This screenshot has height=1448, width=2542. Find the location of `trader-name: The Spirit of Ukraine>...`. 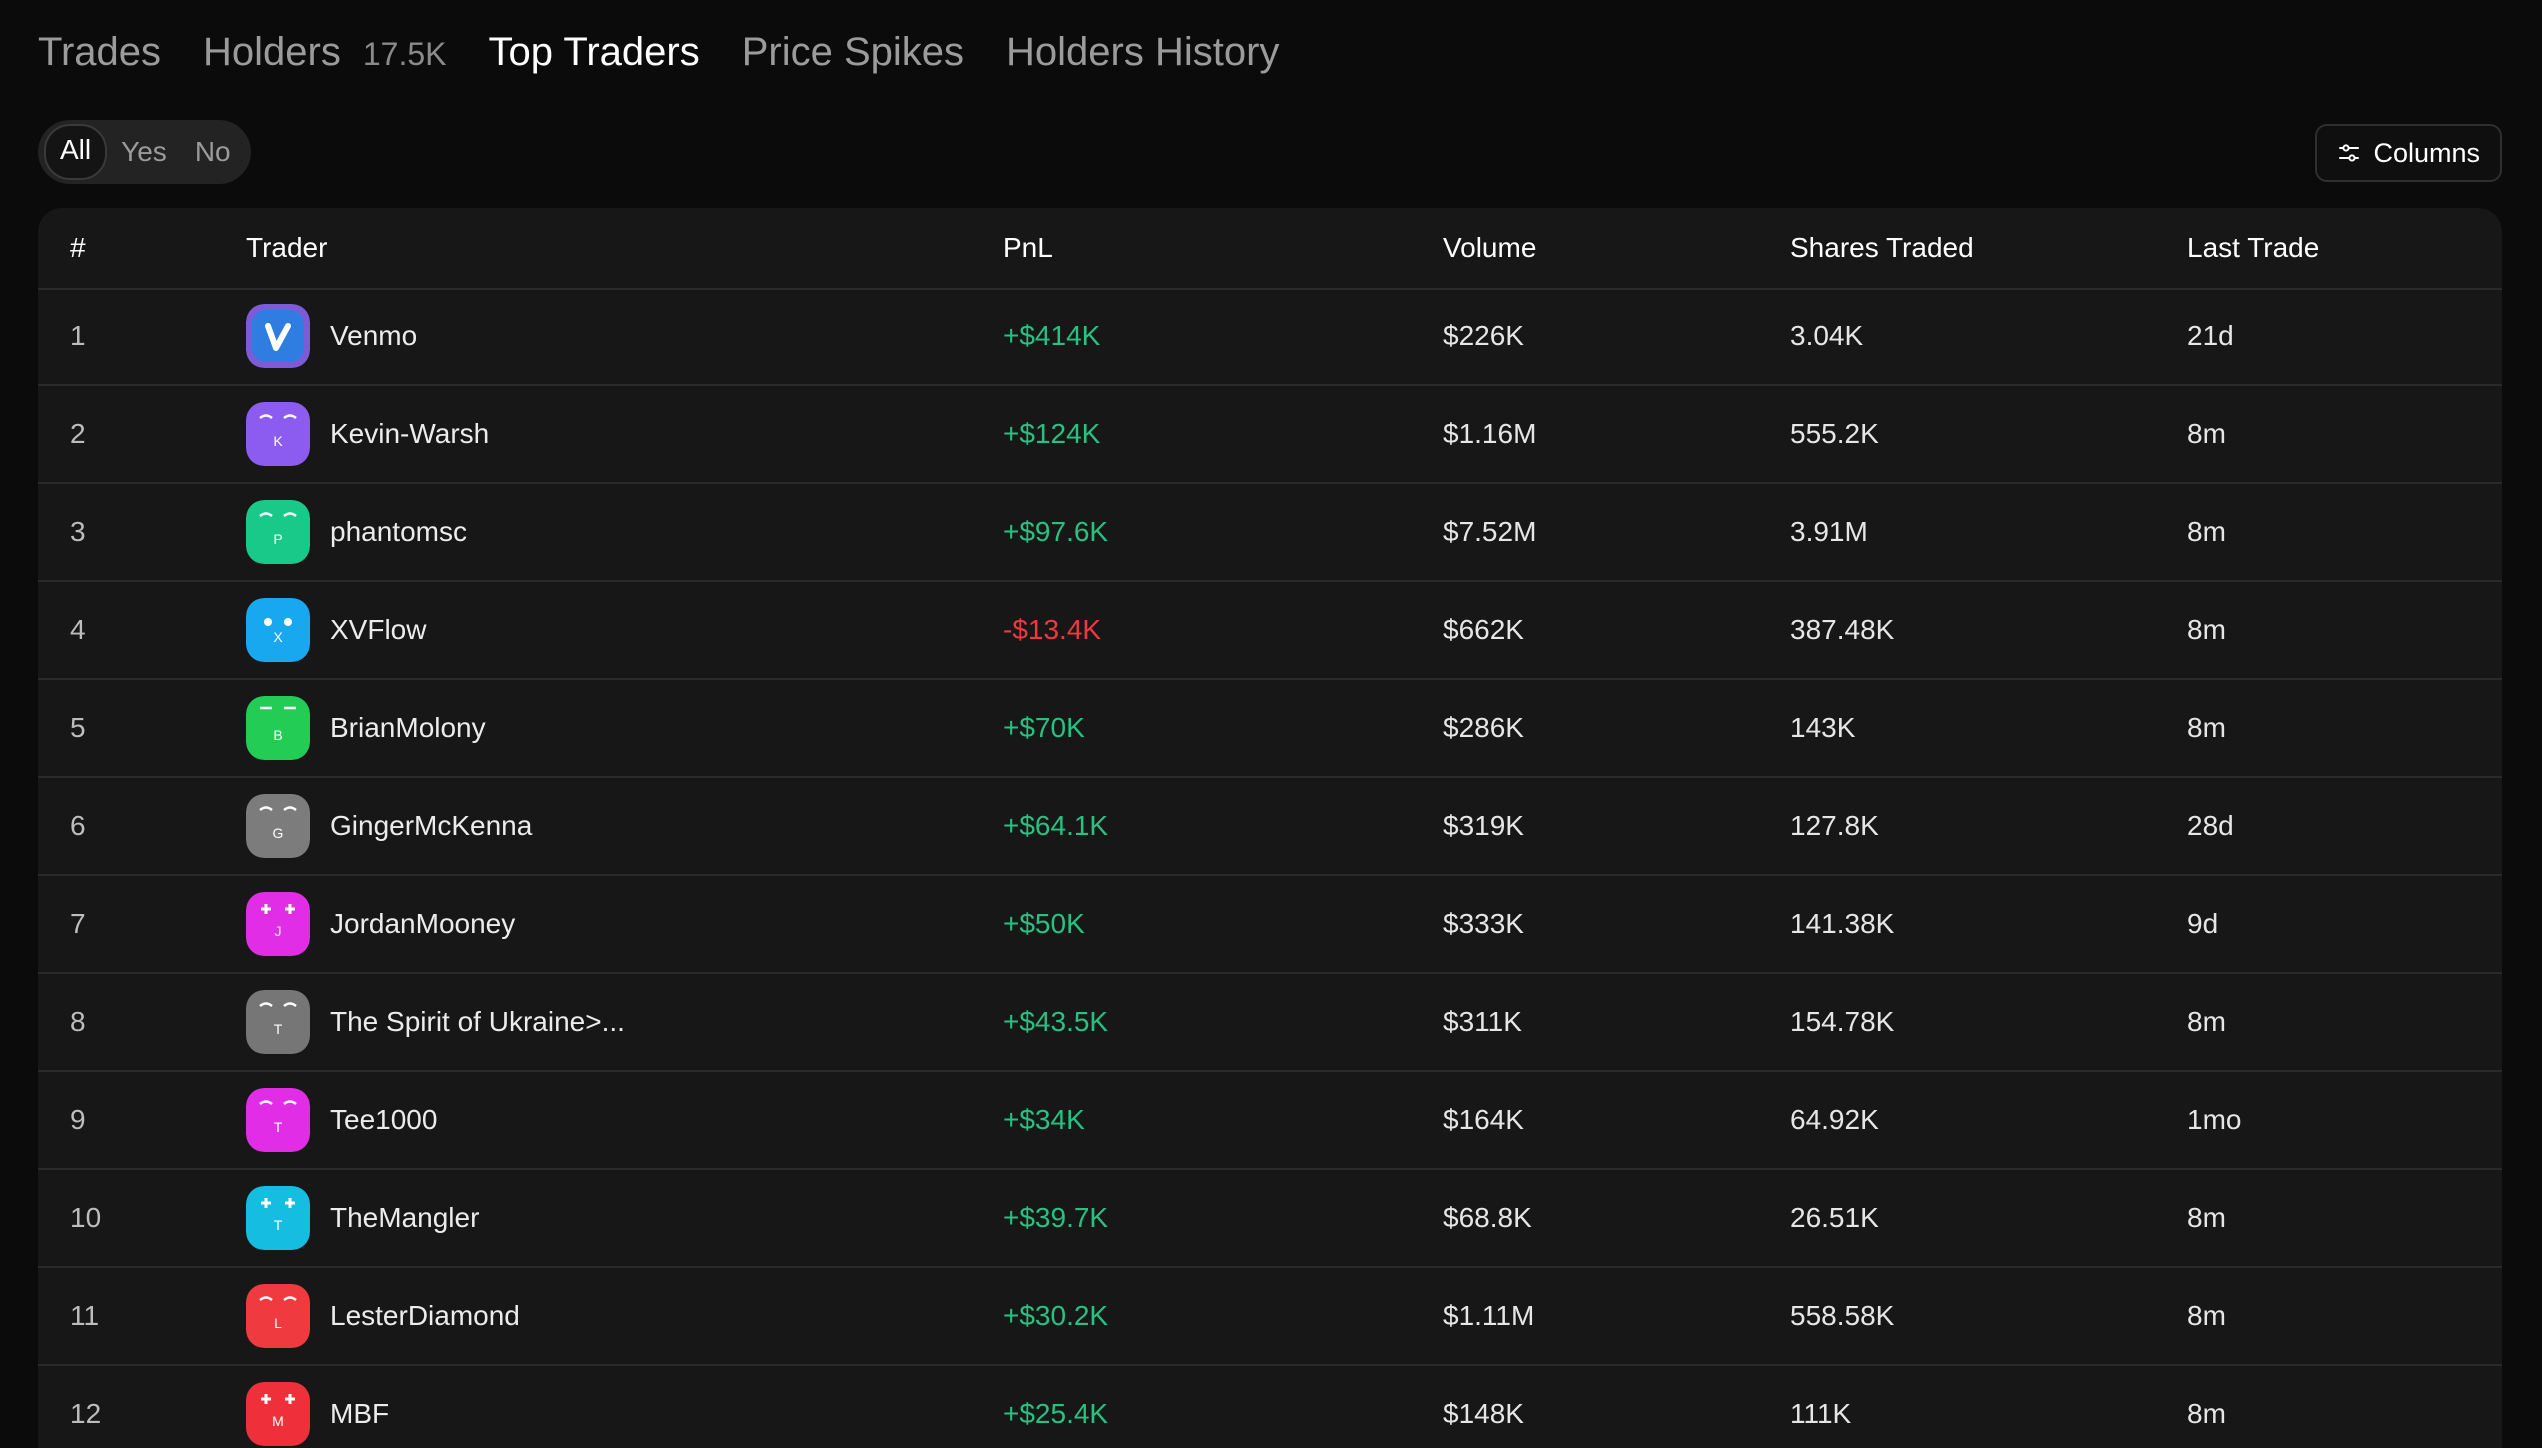

trader-name: The Spirit of Ukraine>... is located at coordinates (477, 1022).